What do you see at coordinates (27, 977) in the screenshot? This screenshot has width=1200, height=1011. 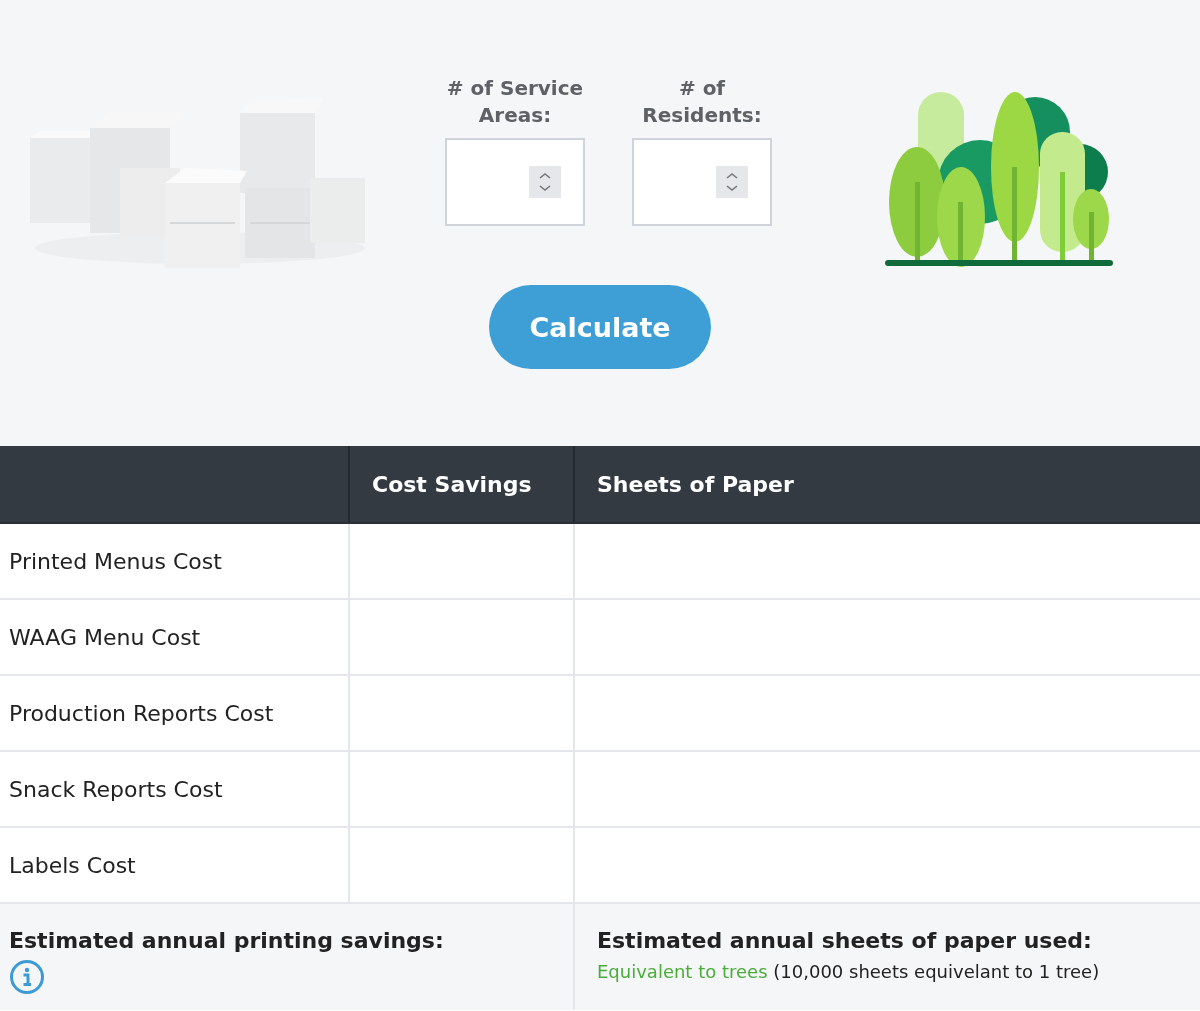 I see `info-icon` at bounding box center [27, 977].